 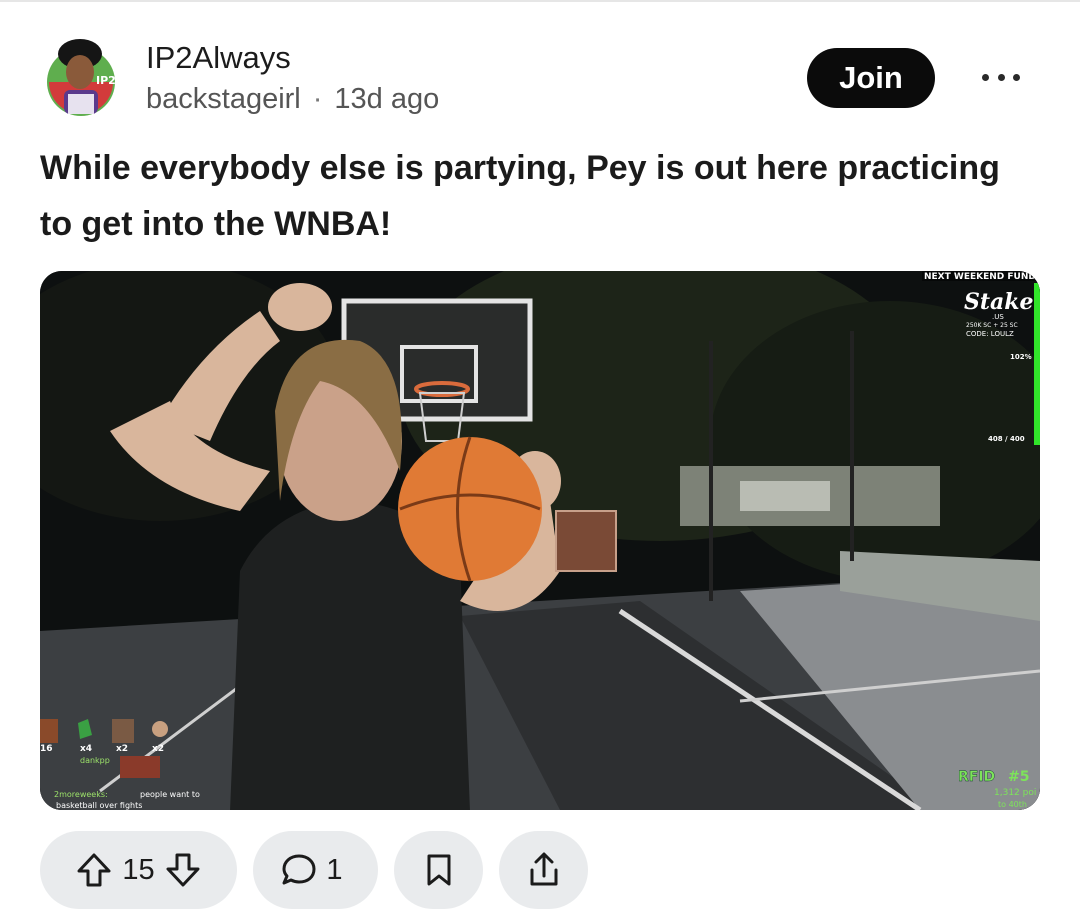 I want to click on sponsor-sub: .US, so click(x=998, y=317).